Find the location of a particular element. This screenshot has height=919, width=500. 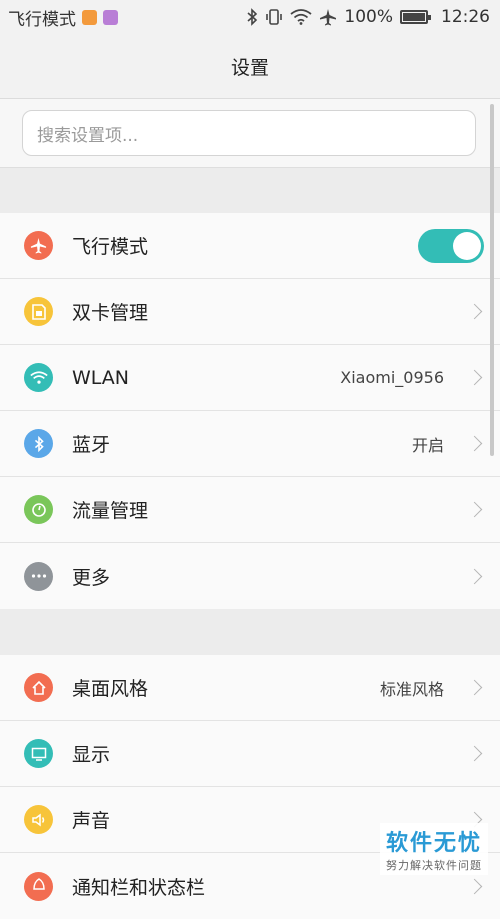

notification-icon is located at coordinates (38, 886).